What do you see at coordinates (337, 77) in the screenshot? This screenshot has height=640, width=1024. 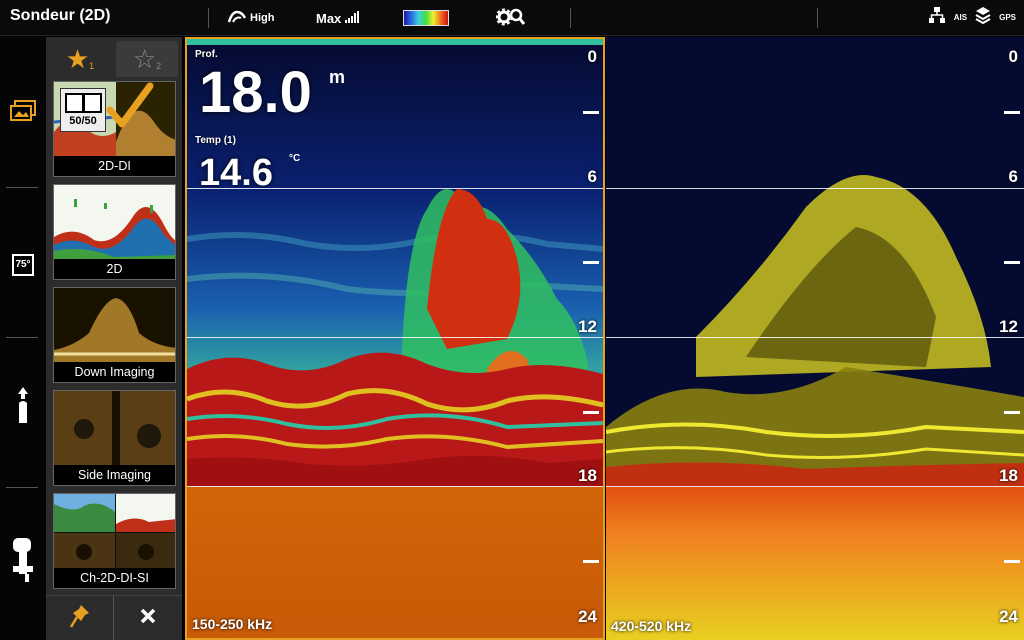 I see `depth-unit: m` at bounding box center [337, 77].